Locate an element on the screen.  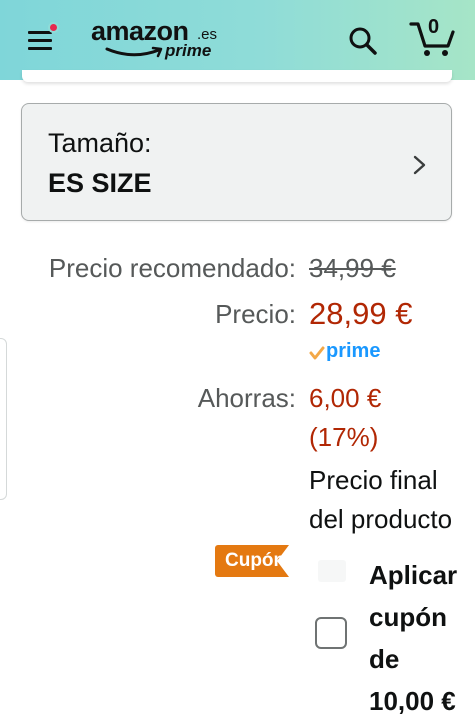
final-price-note-cont: del producto is located at coordinates (381, 519).